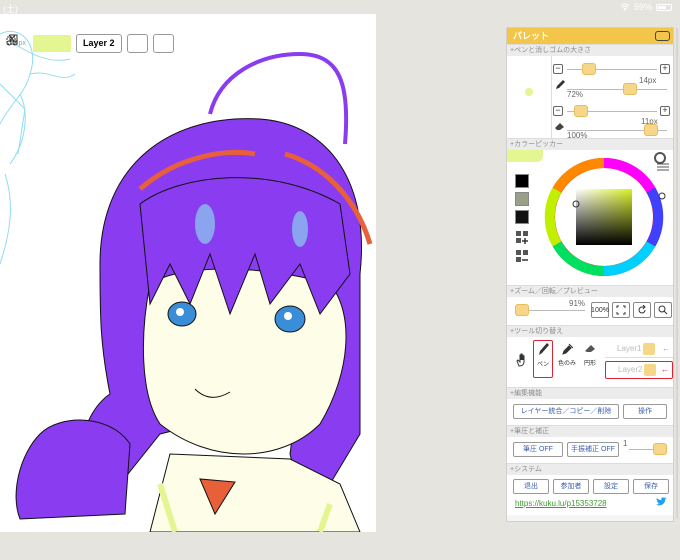 This screenshot has width=680, height=560. Describe the element at coordinates (648, 80) in the screenshot. I see `pen-size-value: 14px` at that location.